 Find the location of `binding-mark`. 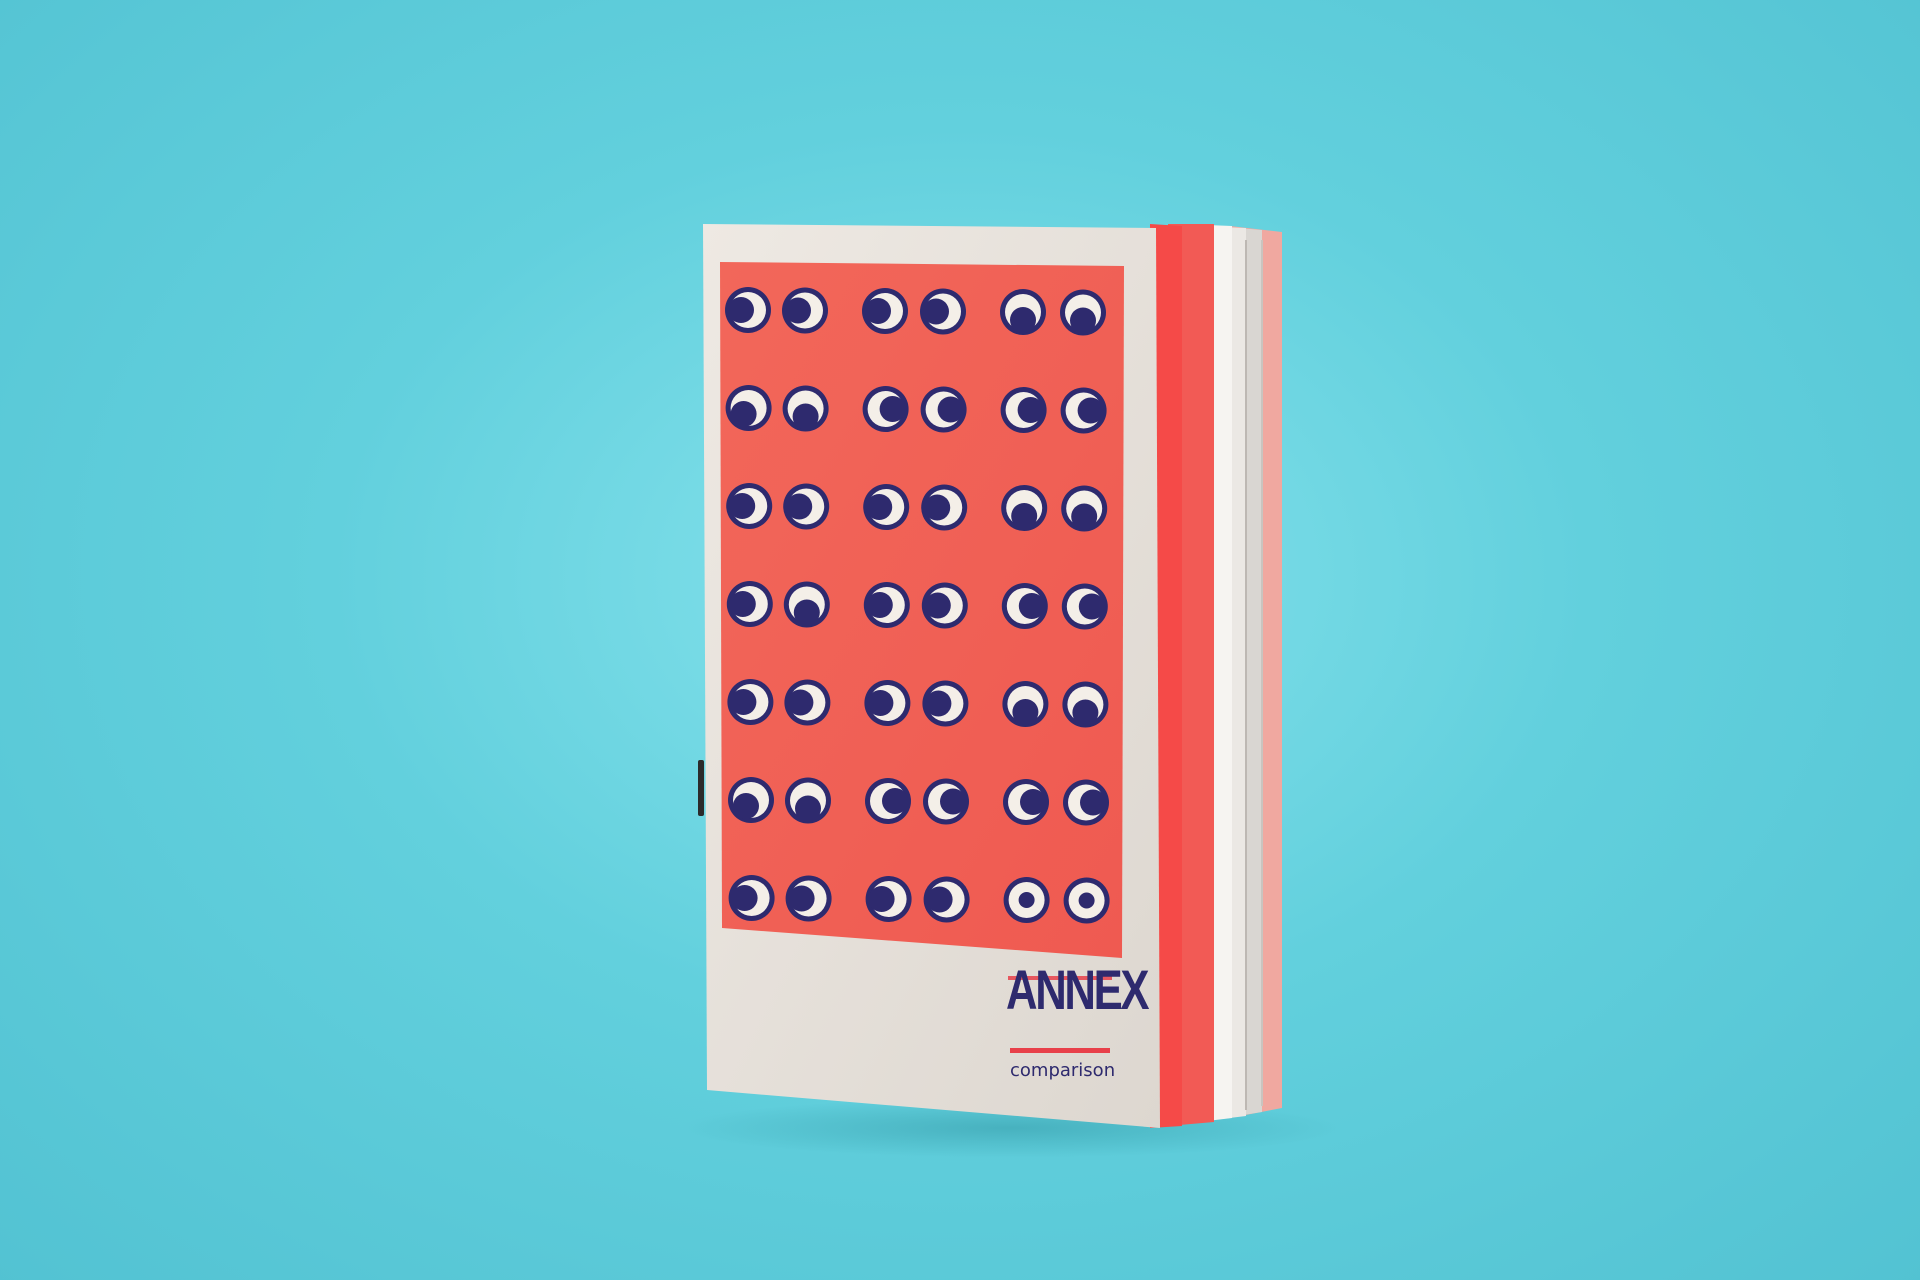

binding-mark is located at coordinates (701, 788).